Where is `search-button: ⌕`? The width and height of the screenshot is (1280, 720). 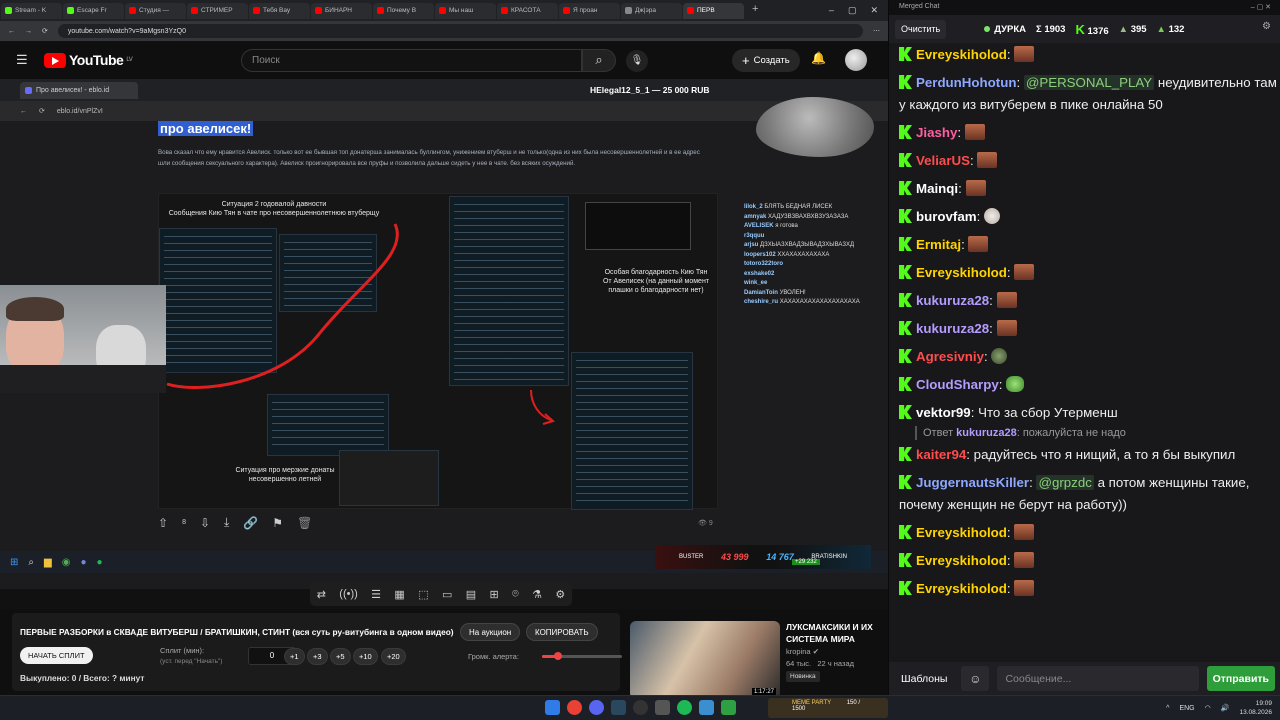
search-button: ⌕ is located at coordinates (599, 60).